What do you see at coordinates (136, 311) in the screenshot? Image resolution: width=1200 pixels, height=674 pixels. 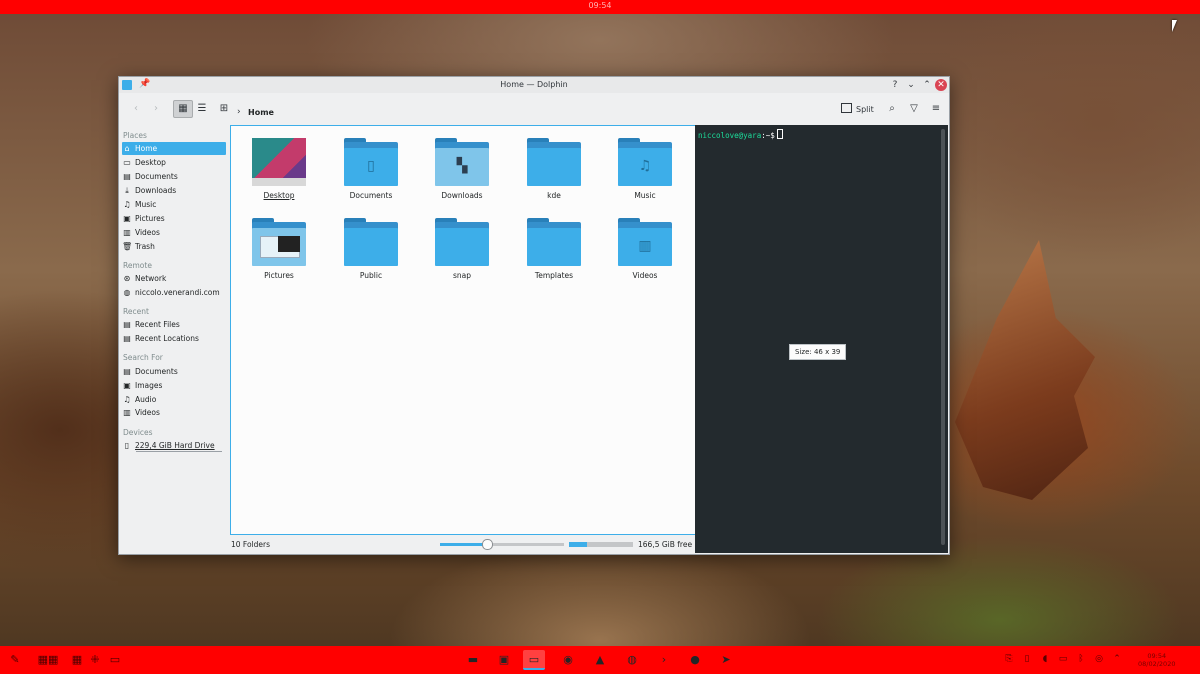 I see `recent-header: Recent` at bounding box center [136, 311].